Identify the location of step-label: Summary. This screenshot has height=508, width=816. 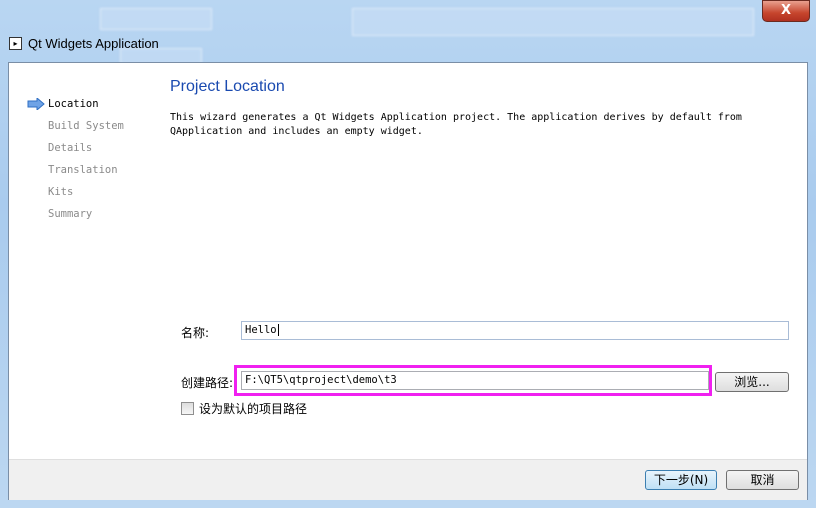
(70, 214).